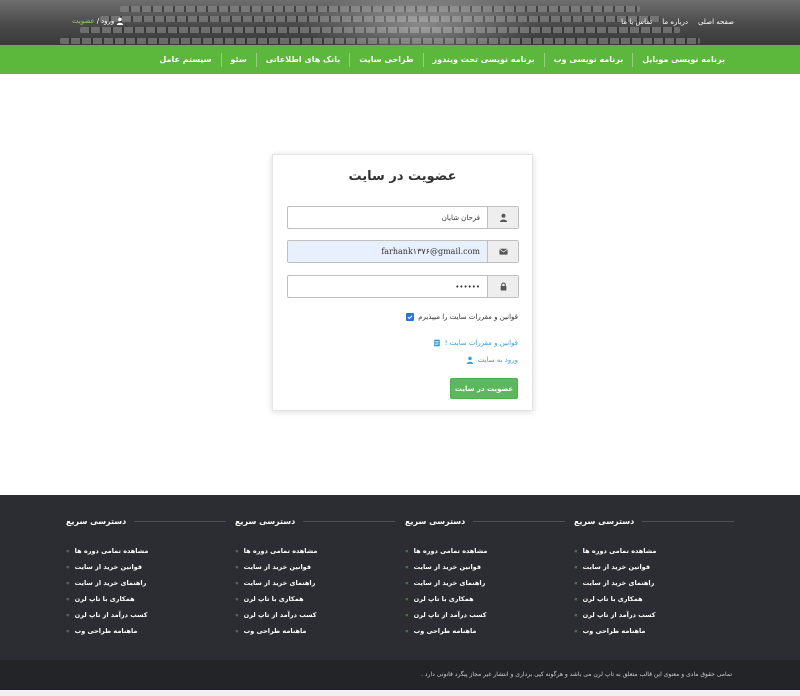 The width and height of the screenshot is (800, 696). I want to click on login-page-link: ورود به سایت, so click(492, 360).